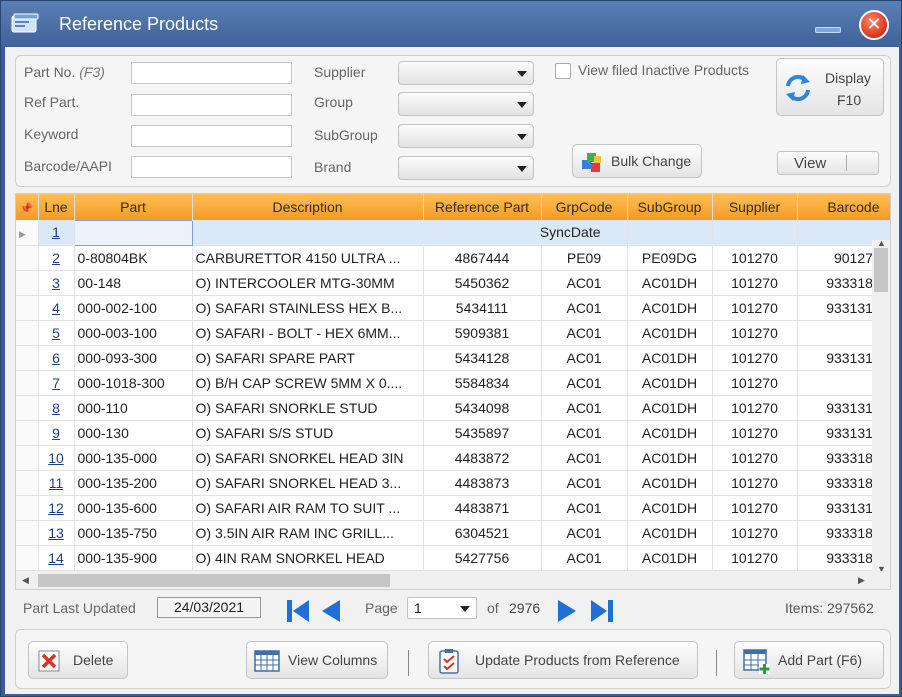  Describe the element at coordinates (133, 258) in the screenshot. I see `cell-part: 0-80804BK` at that location.